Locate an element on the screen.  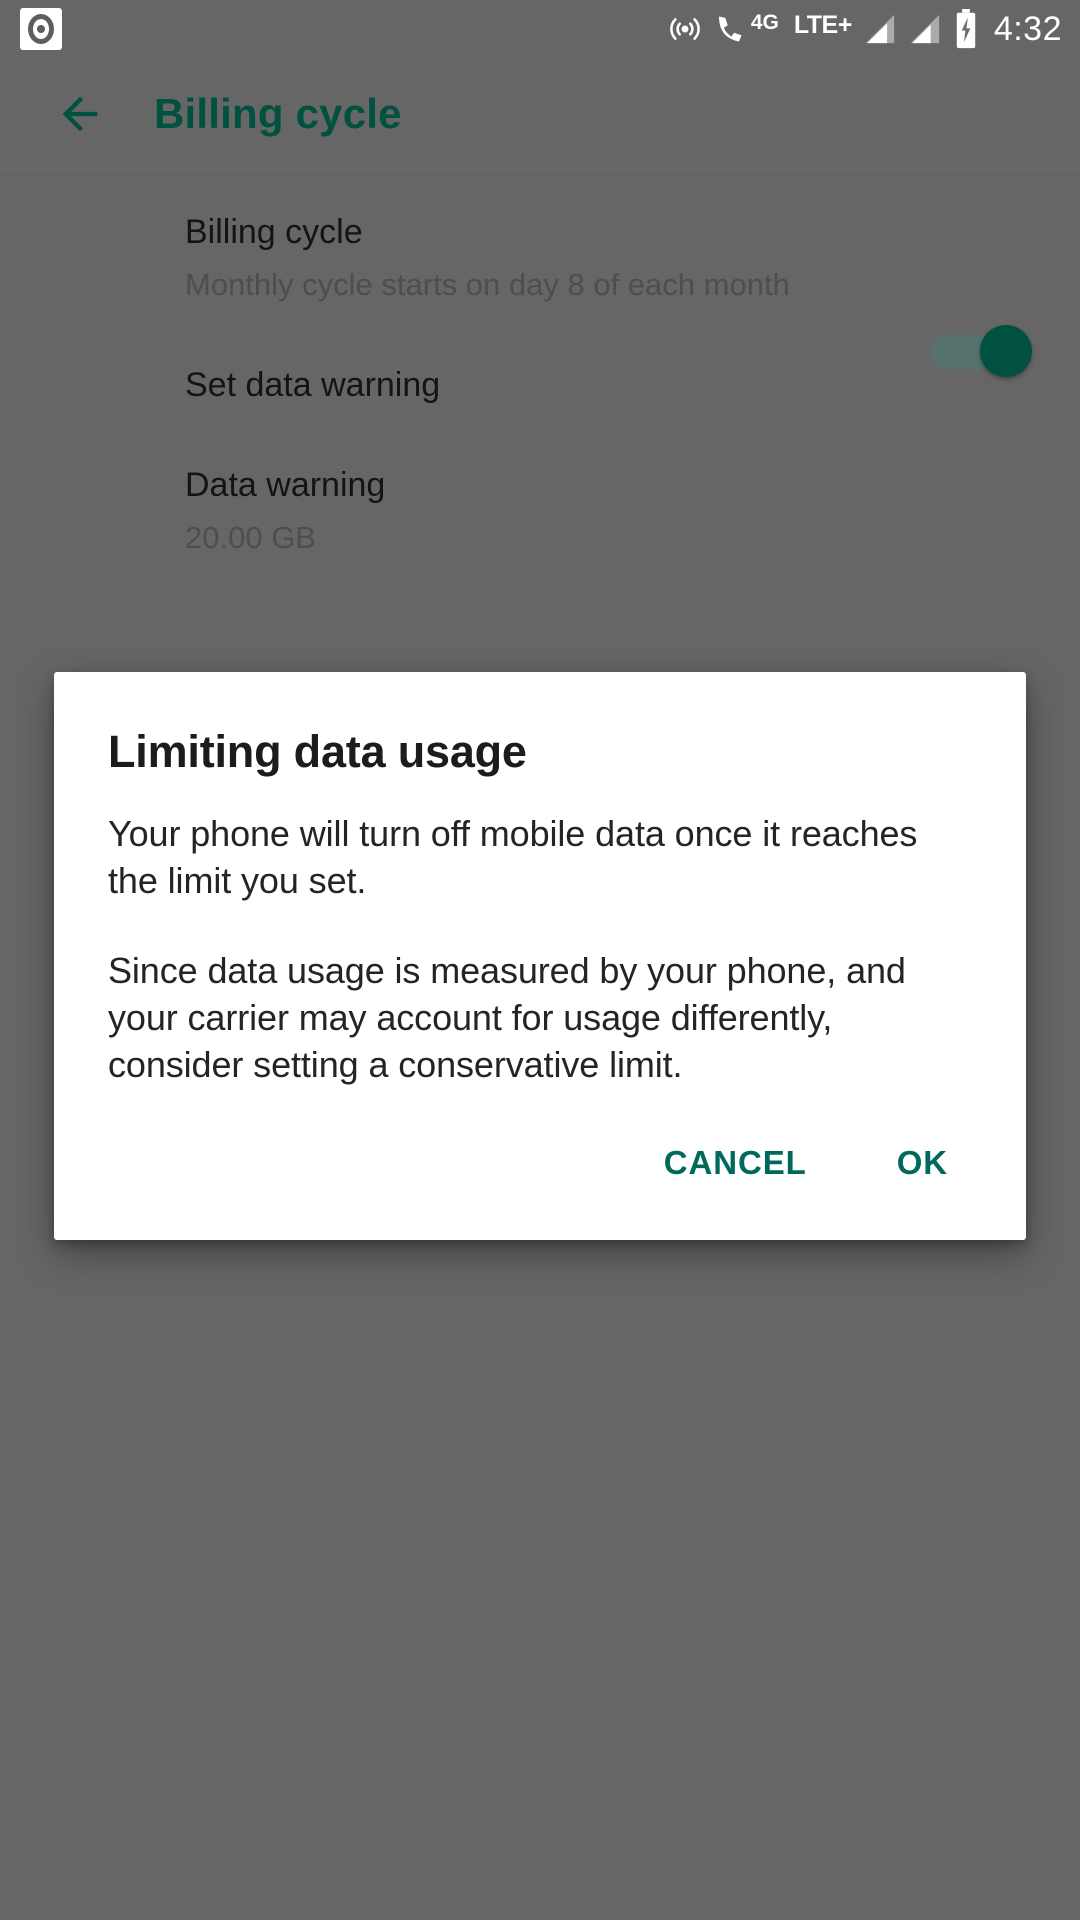
phone-4g-icon is located at coordinates (729, 29).